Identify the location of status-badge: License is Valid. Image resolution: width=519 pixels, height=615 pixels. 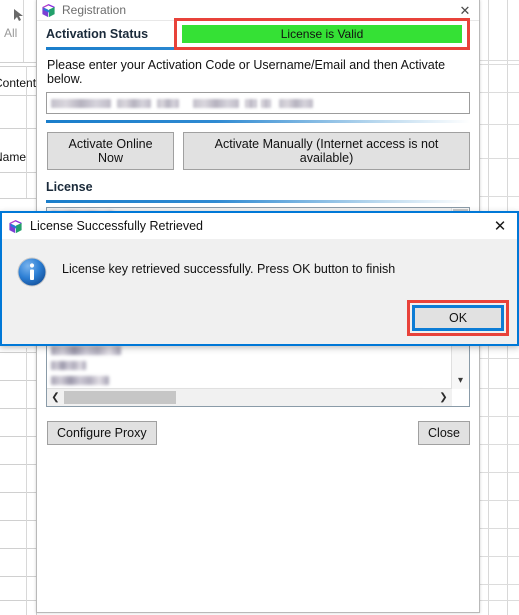
(322, 34).